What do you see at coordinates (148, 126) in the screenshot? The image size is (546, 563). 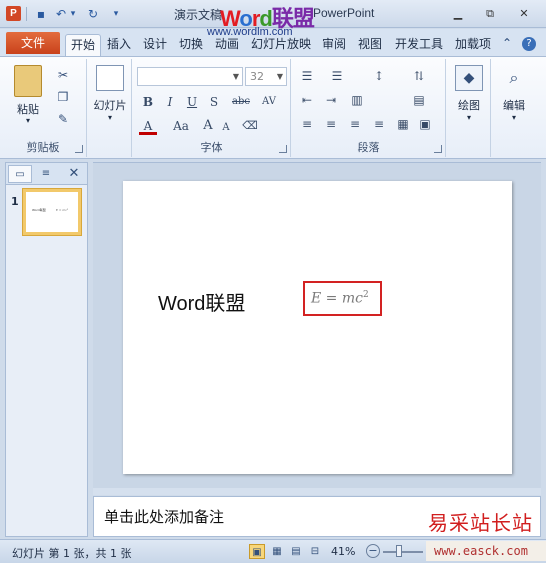 I see `font-color-button: A` at bounding box center [148, 126].